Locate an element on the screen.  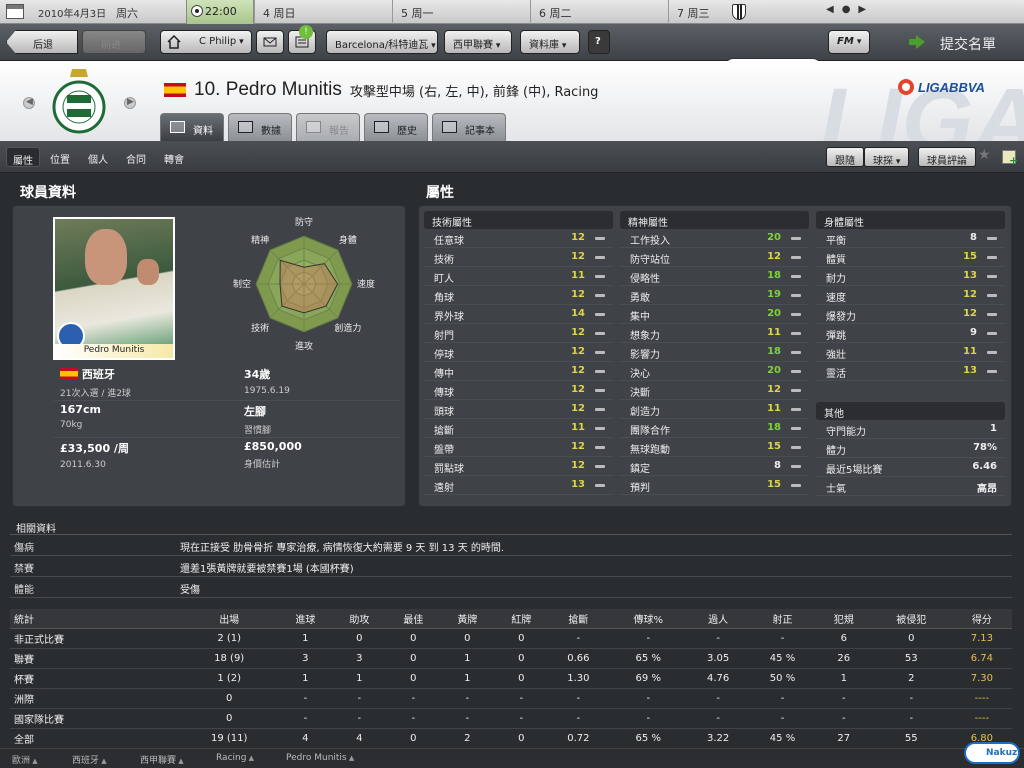
mental-attribute-row: 決斷 12 is located at coordinates (714, 390).